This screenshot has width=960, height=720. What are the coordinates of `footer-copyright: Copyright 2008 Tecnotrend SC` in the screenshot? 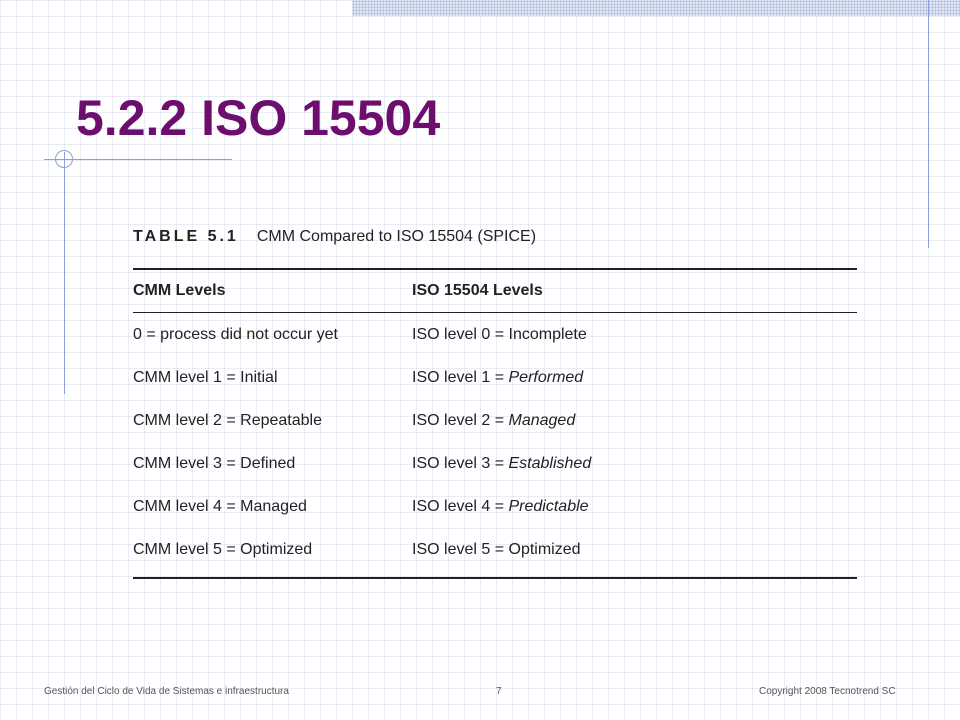 It's located at (827, 691).